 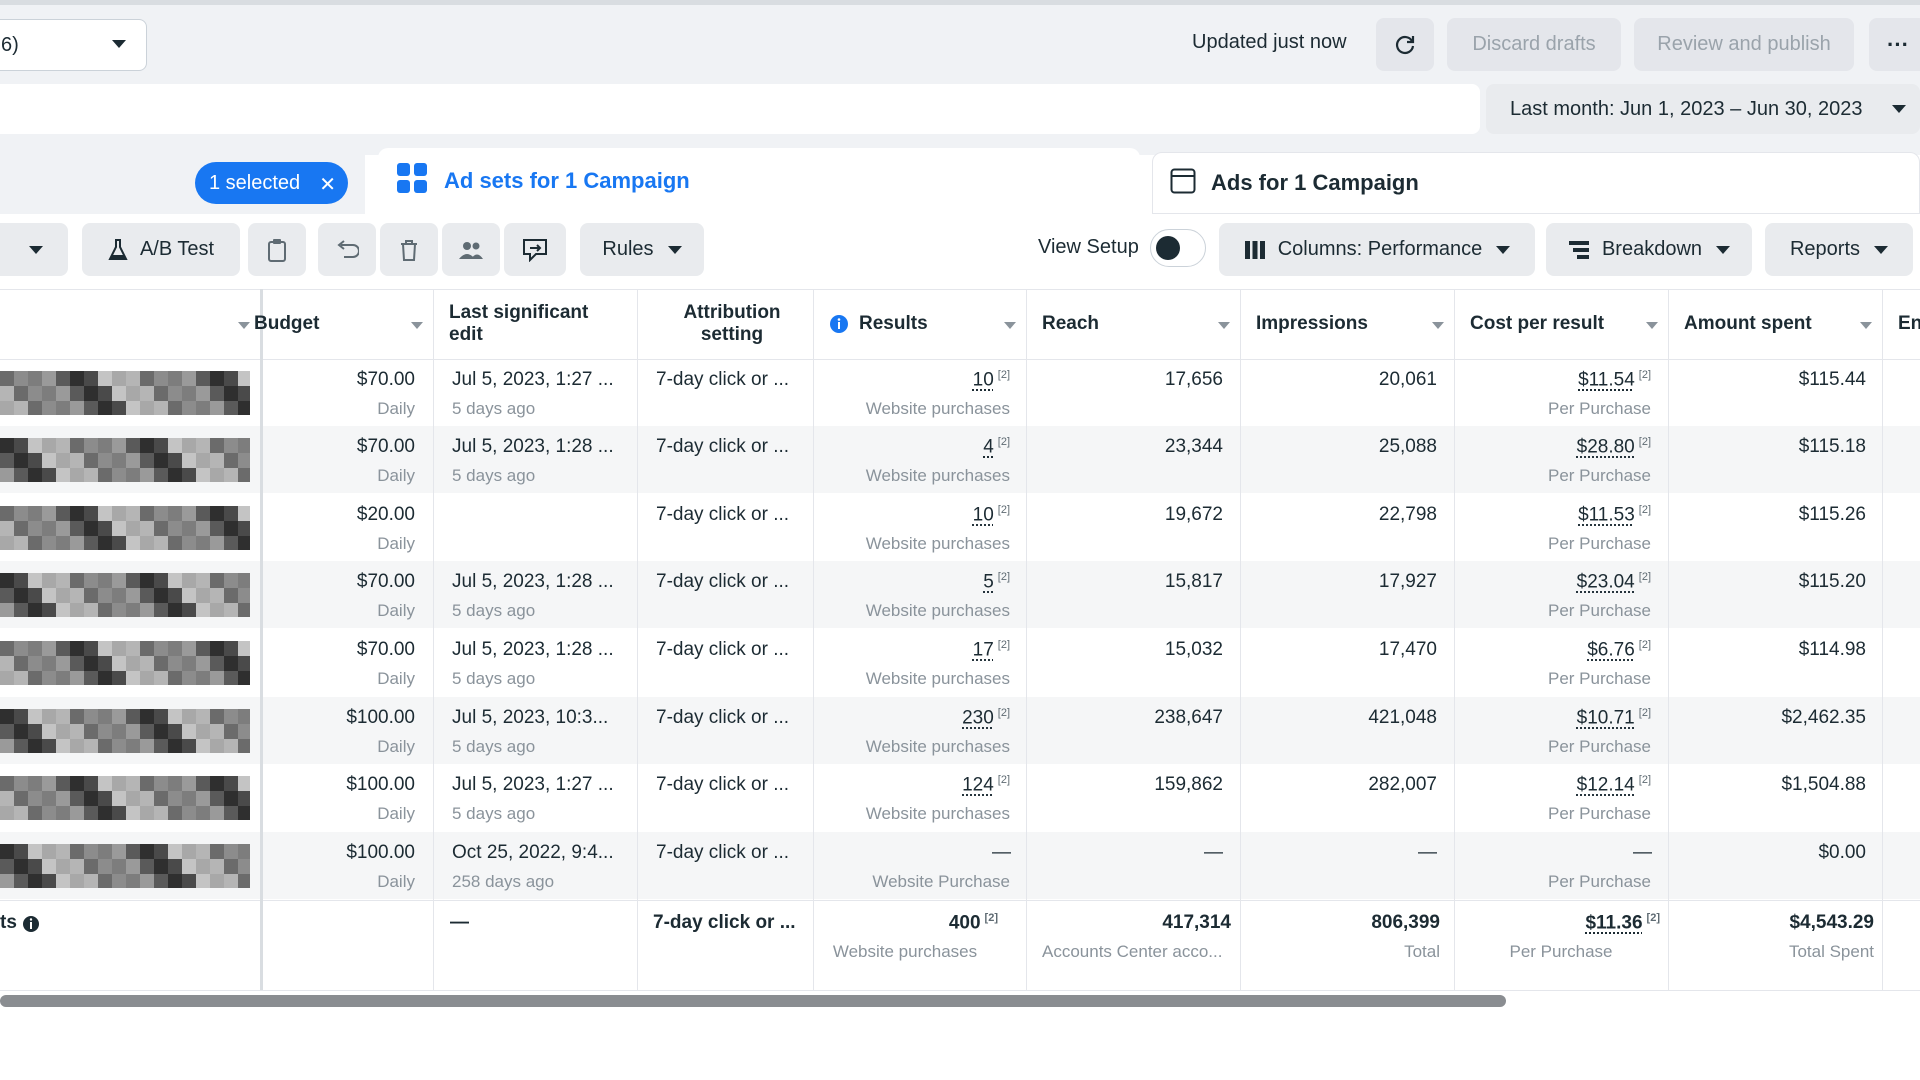 I want to click on col-header-cost-per-result: Cost per result, so click(x=1561, y=324).